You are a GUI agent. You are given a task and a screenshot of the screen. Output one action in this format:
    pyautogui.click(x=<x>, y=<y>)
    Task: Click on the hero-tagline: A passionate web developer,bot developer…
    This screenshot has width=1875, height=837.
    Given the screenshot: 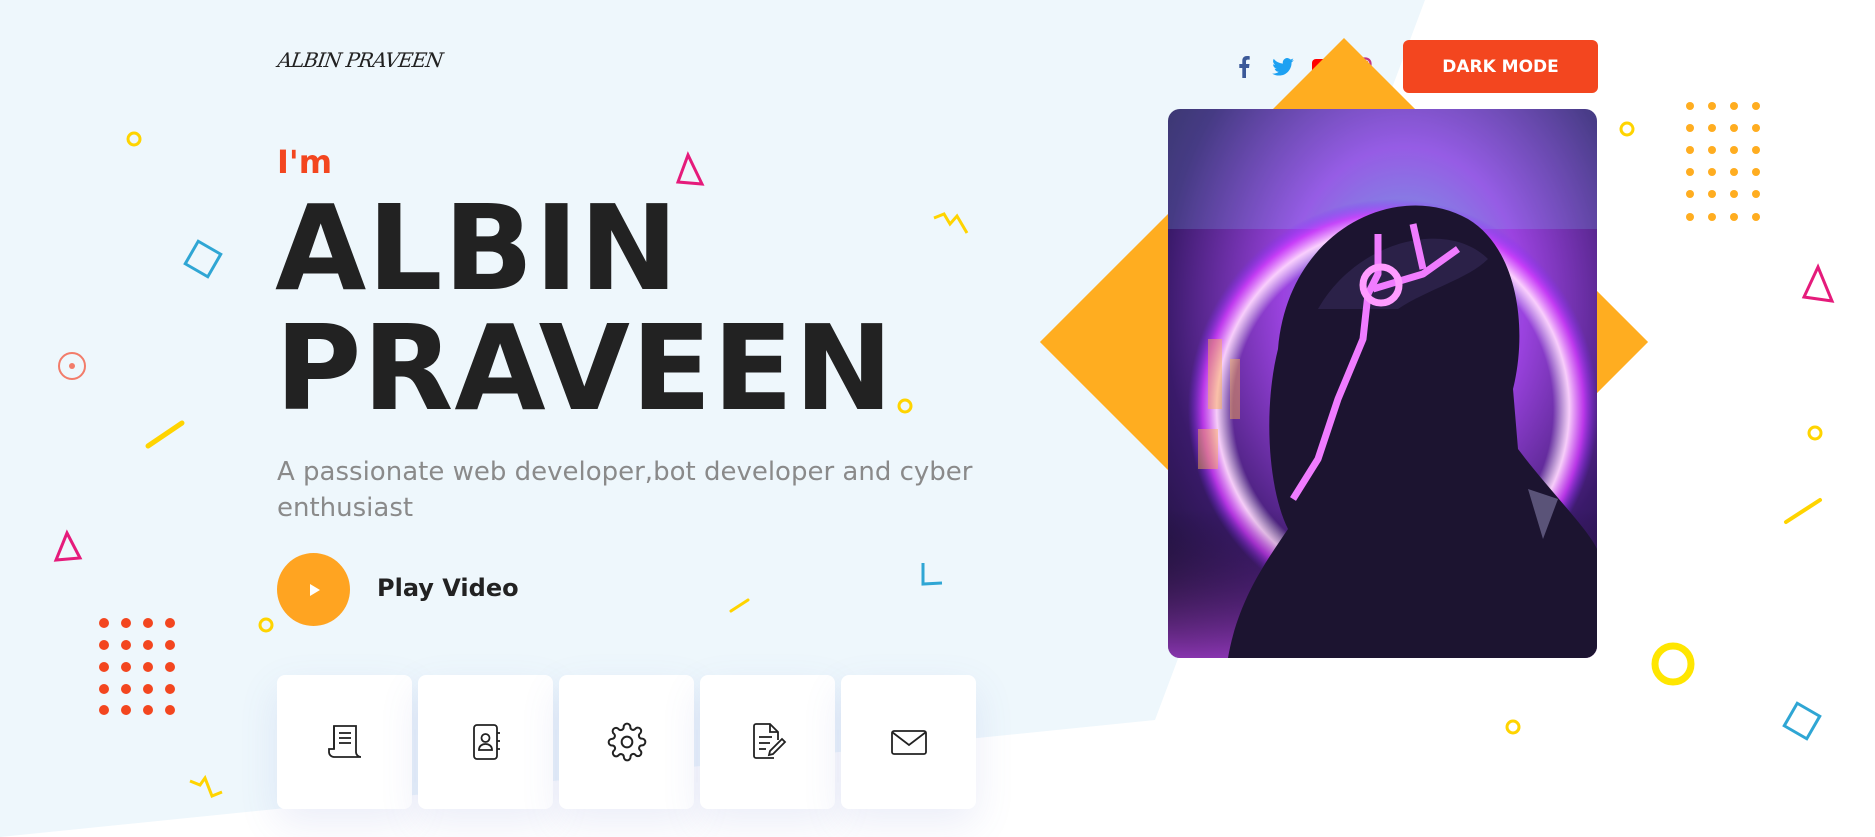 What is the action you would take?
    pyautogui.click(x=625, y=490)
    